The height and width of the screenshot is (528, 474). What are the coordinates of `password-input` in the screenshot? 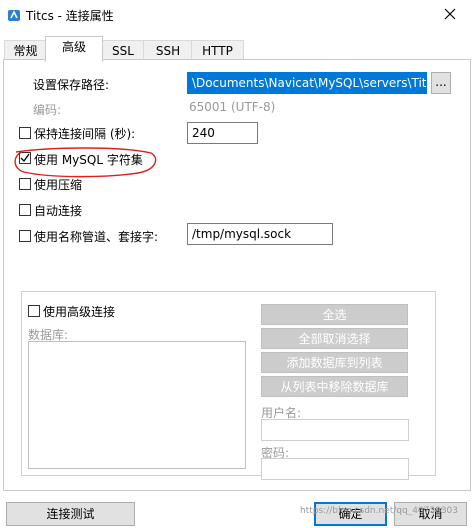 It's located at (335, 469).